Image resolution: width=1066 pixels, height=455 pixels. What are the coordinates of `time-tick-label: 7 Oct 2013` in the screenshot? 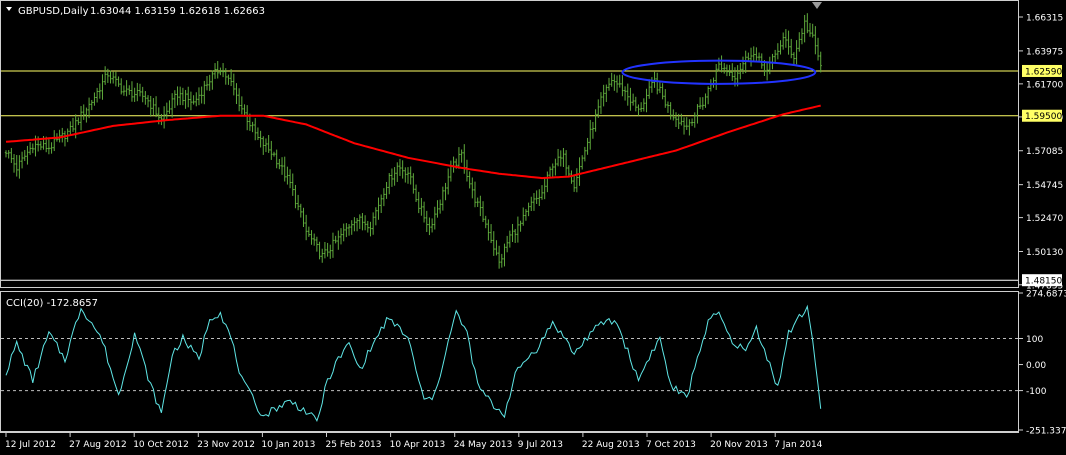 It's located at (671, 445).